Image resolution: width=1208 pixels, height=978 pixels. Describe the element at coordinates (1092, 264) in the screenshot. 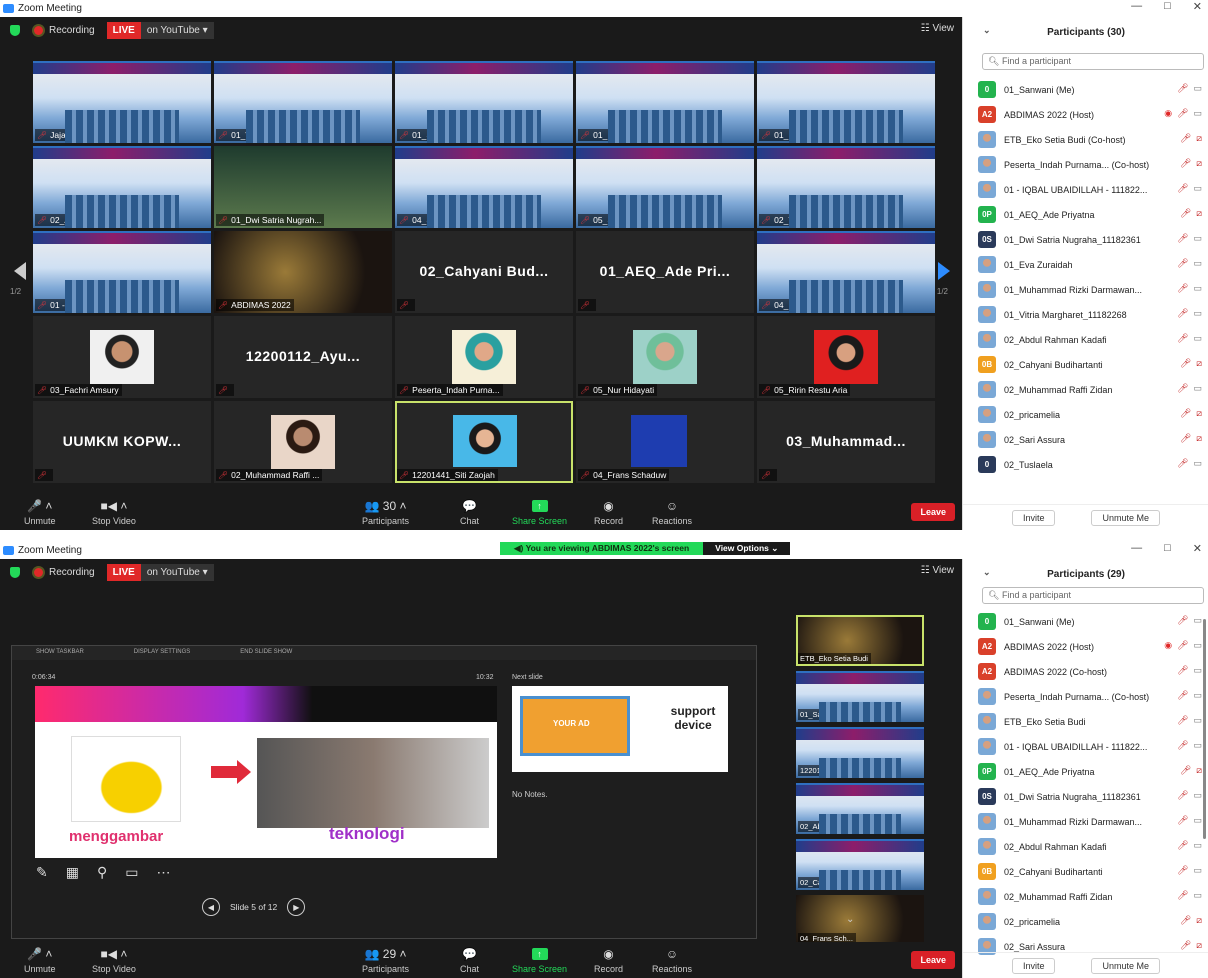

I see `participant-row: 01_Eva Zuraidah 🎤︎ ▭` at that location.